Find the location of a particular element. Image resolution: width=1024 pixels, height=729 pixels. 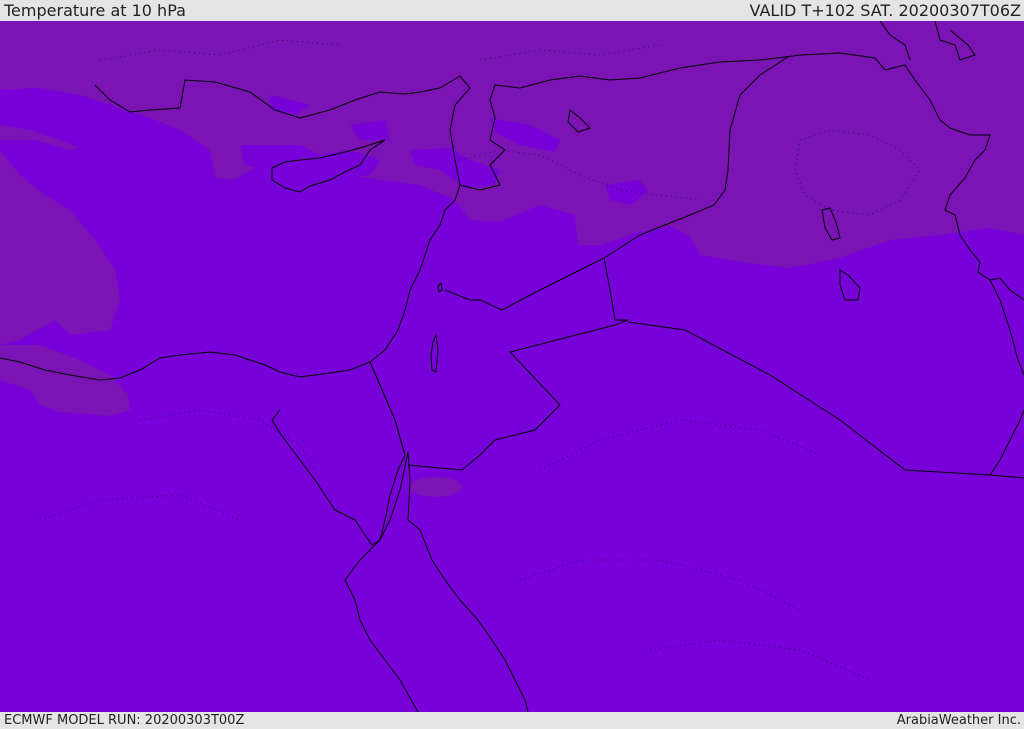

model-run-label: ECMWF MODEL RUN: 20200303T00Z is located at coordinates (124, 720).